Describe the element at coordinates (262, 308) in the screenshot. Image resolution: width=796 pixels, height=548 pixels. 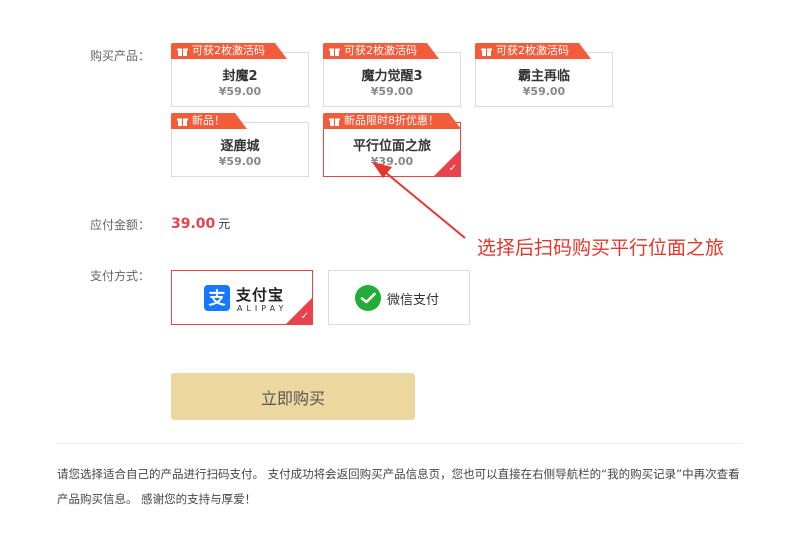
I see `alipay-sub: ALIPAY` at that location.